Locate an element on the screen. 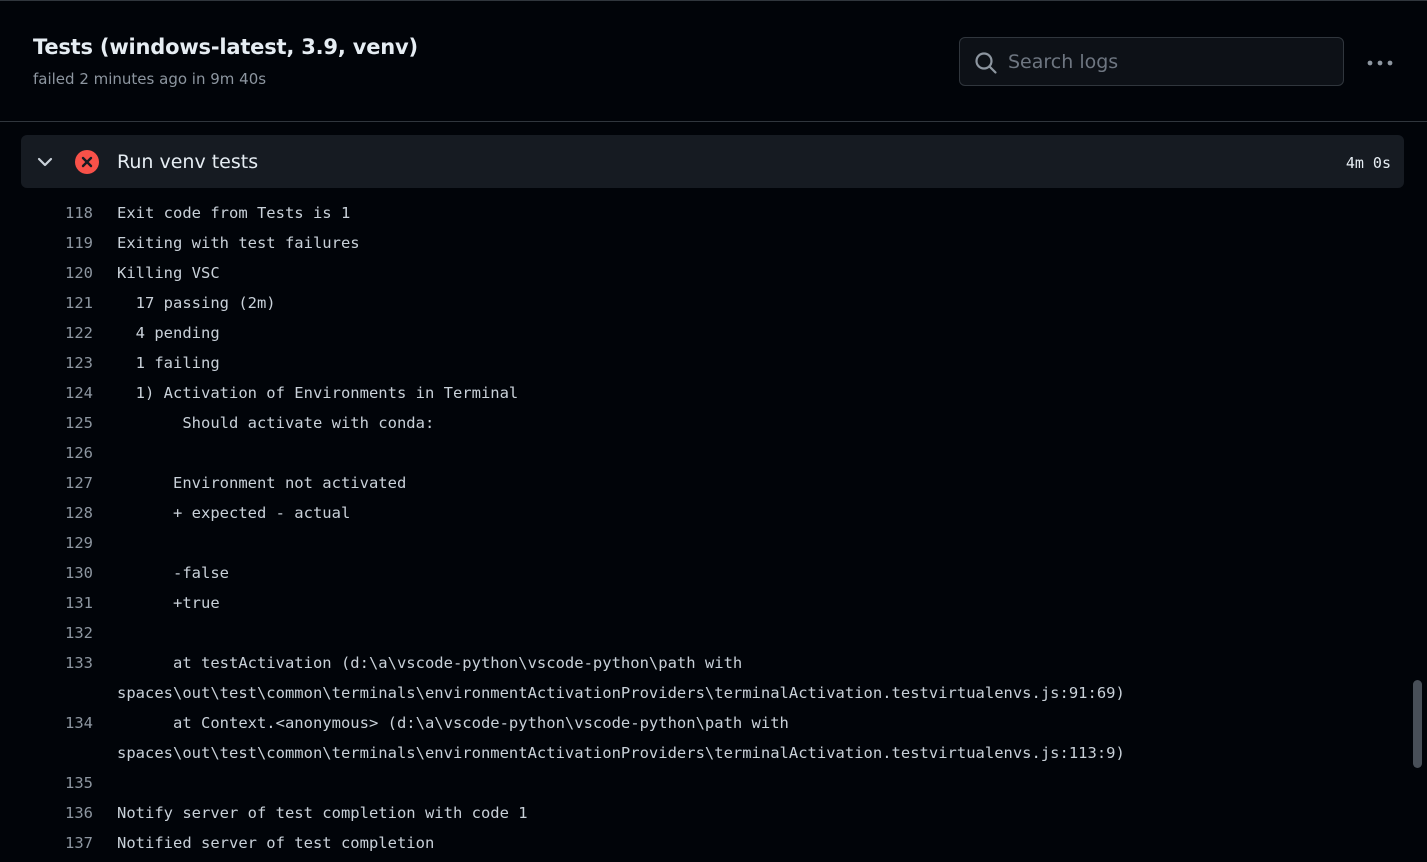 This screenshot has height=862, width=1427. log-line-number: 134 is located at coordinates (46, 723).